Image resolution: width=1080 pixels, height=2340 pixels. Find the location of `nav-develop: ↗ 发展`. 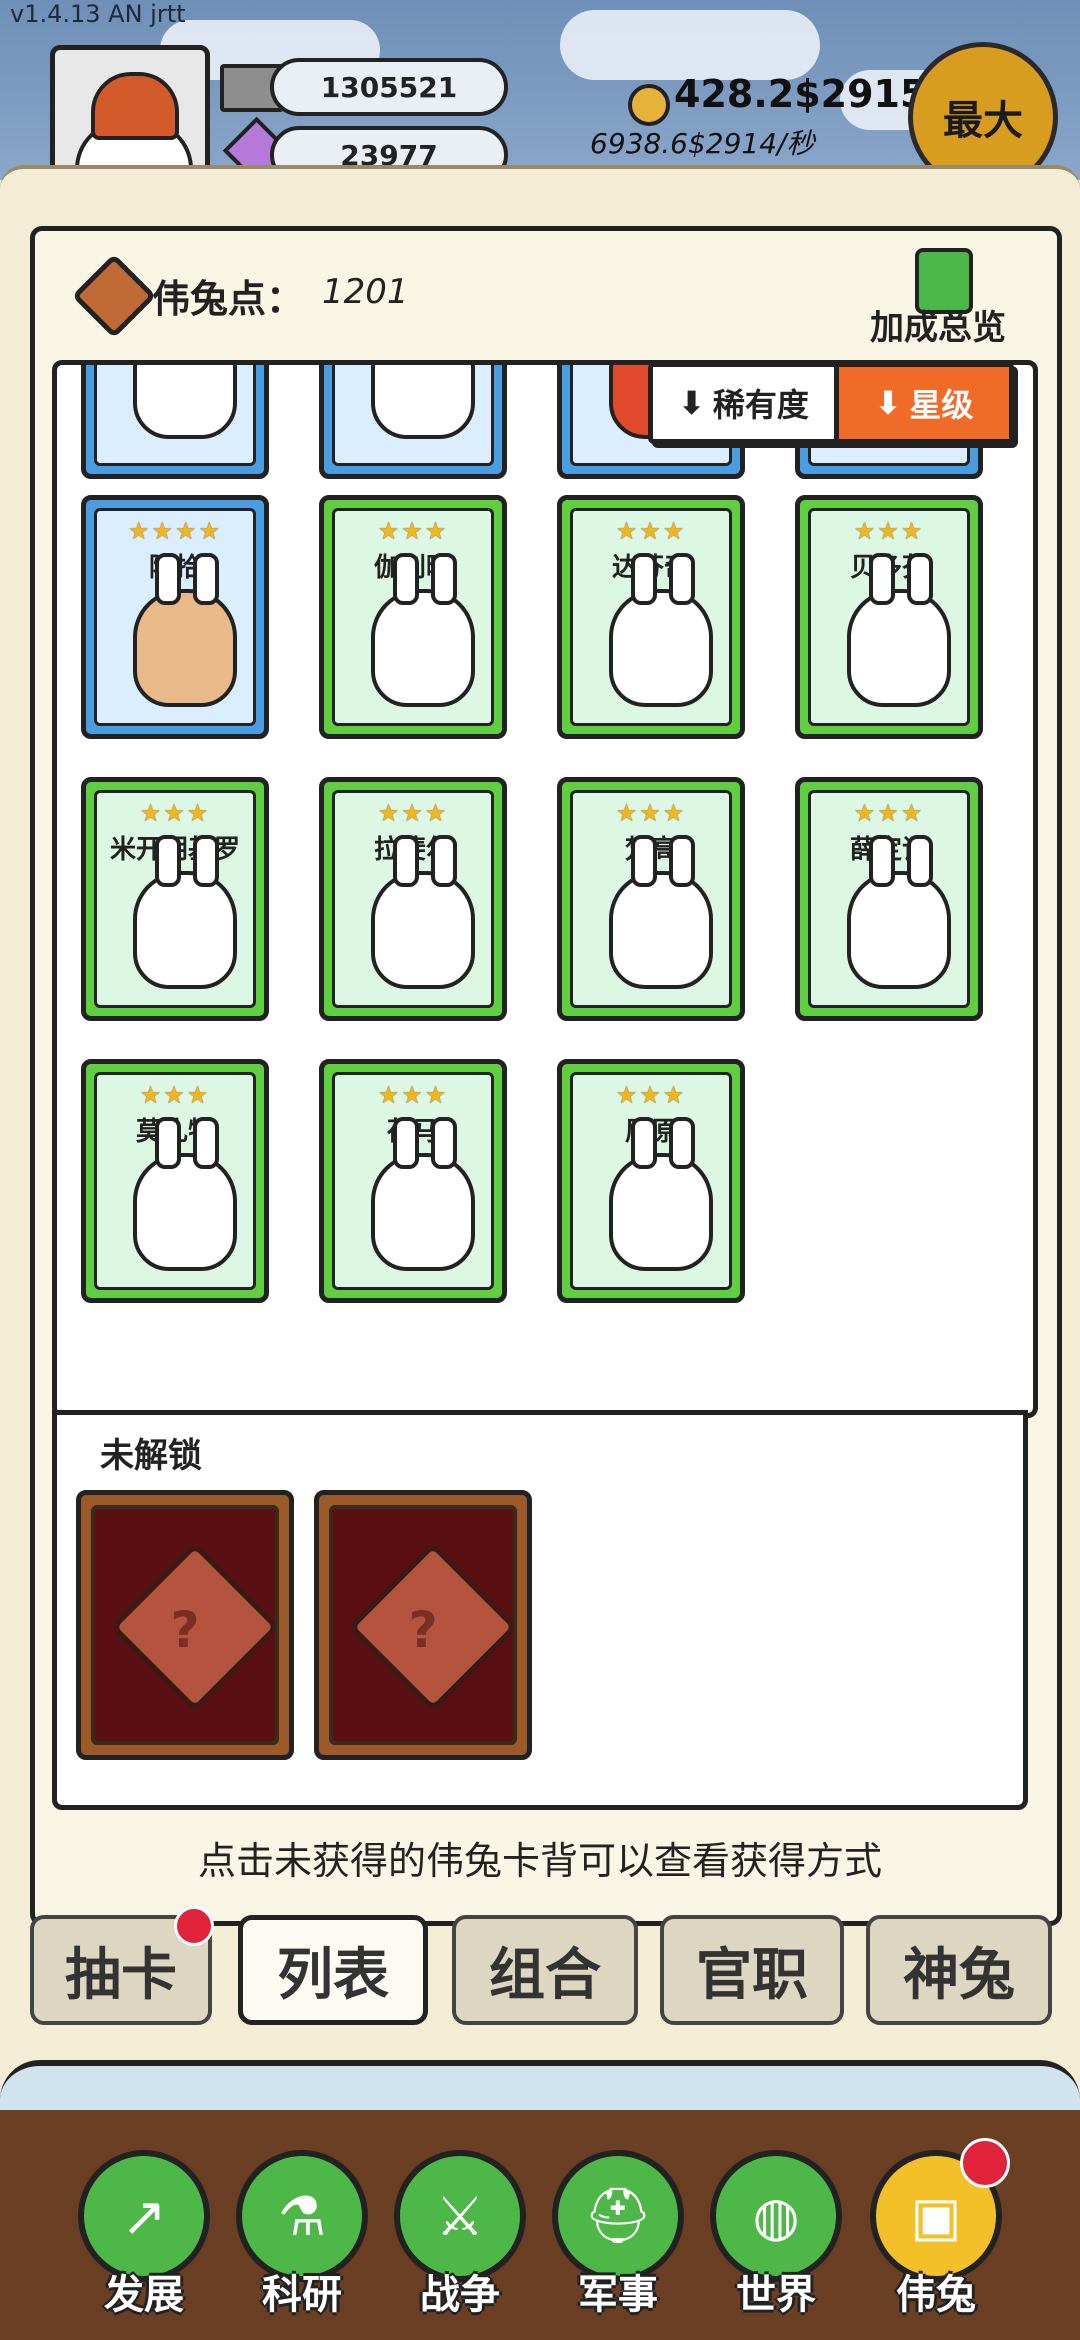

nav-develop: ↗ 发展 is located at coordinates (144, 2240).